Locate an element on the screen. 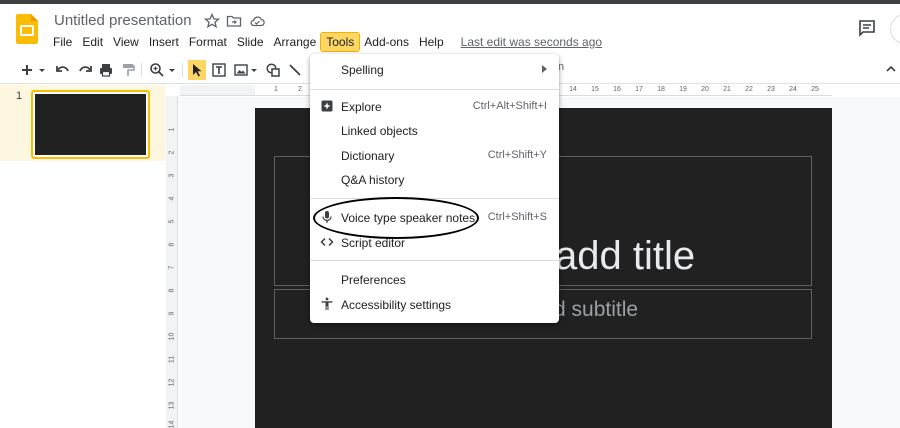 This screenshot has height=428, width=900. menu-item-preferences: Preferences is located at coordinates (434, 280).